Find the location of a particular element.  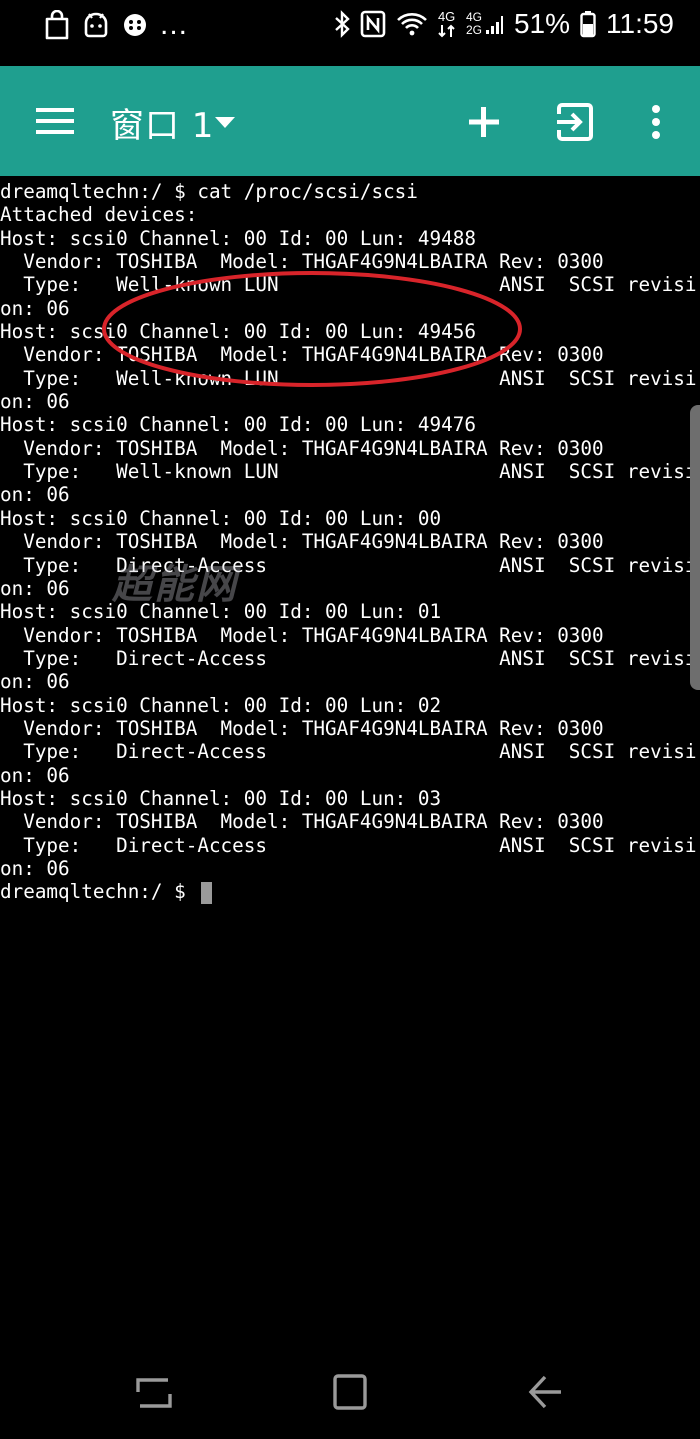

chevron-down-icon is located at coordinates (225, 122).